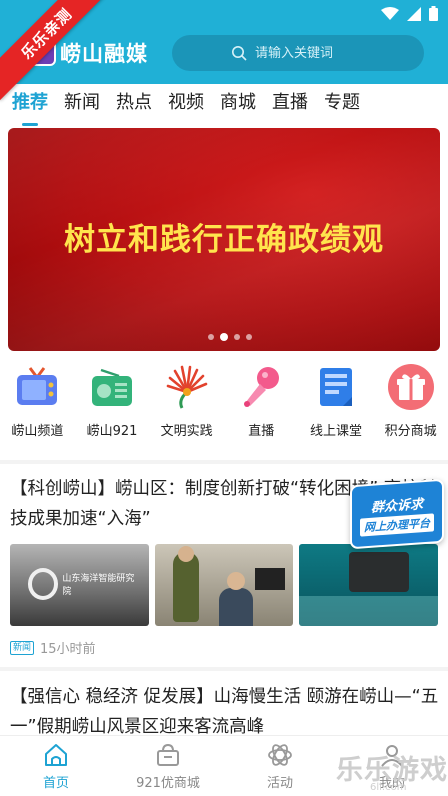 Image resolution: width=448 pixels, height=796 pixels. What do you see at coordinates (269, 579) in the screenshot?
I see `photo-monitor` at bounding box center [269, 579].